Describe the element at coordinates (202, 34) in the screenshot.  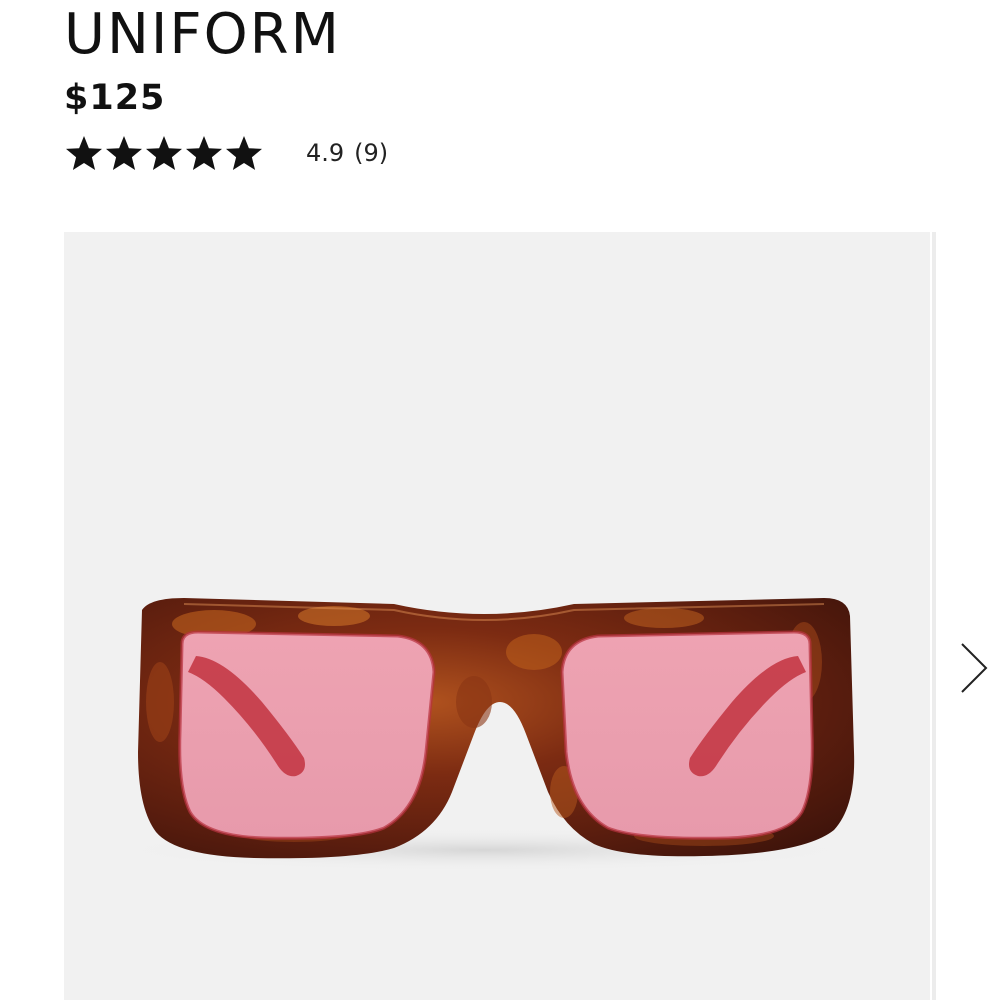
I see `product-title: UNIFORM` at that location.